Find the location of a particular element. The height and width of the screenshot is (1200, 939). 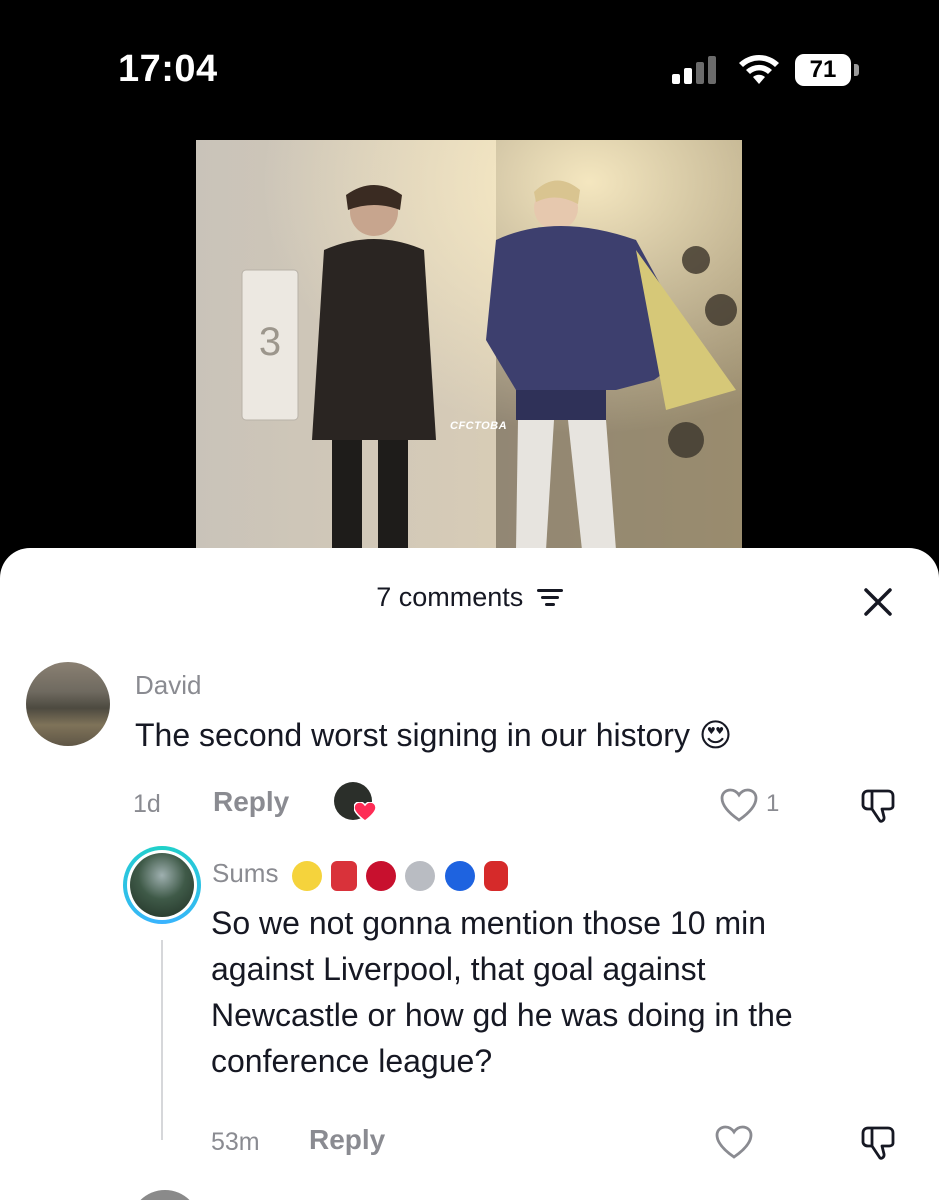

reply-username: Sums is located at coordinates (245, 873).